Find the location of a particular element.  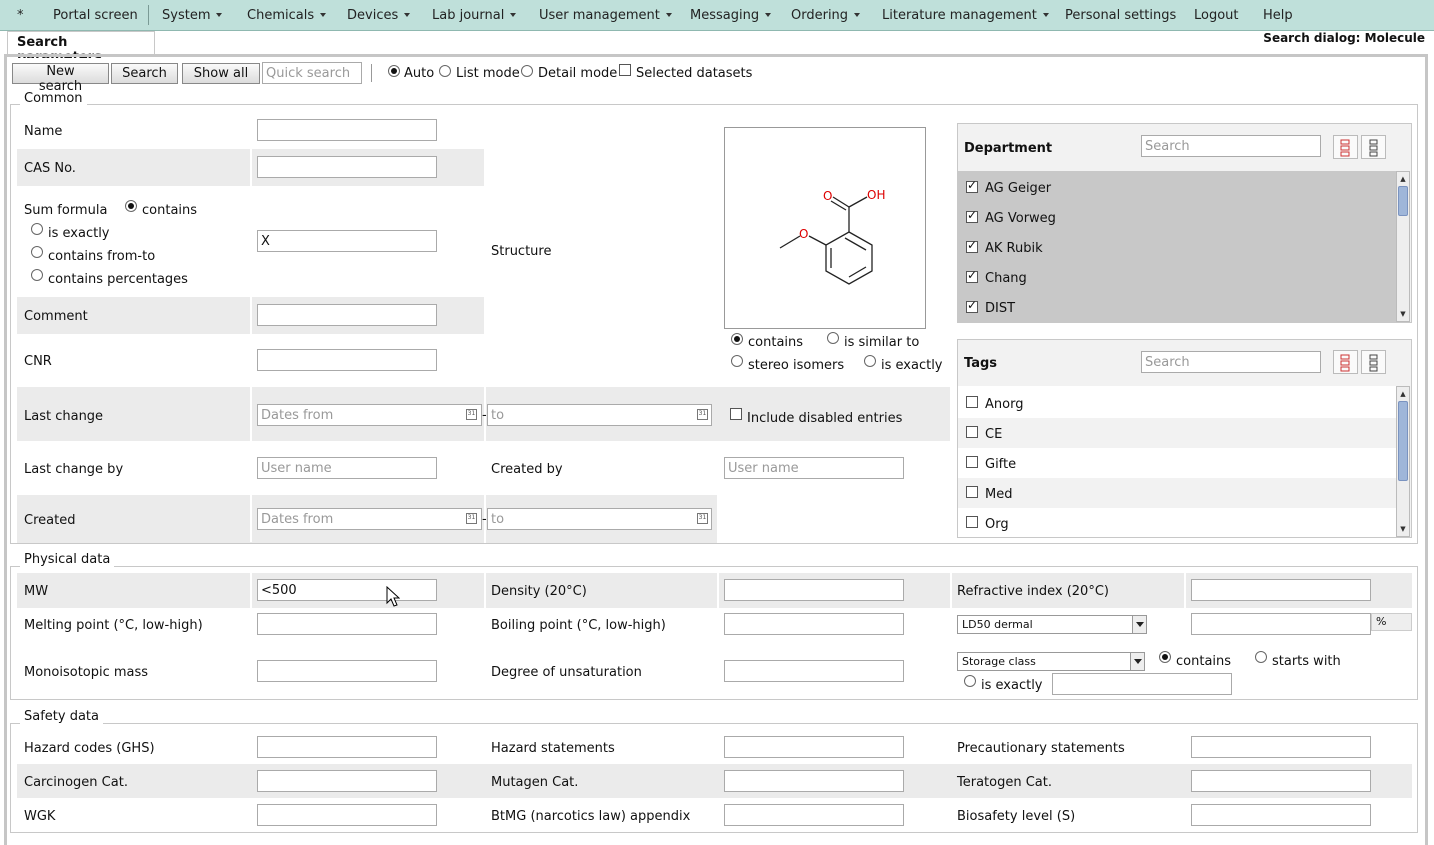

cas-input is located at coordinates (347, 167).